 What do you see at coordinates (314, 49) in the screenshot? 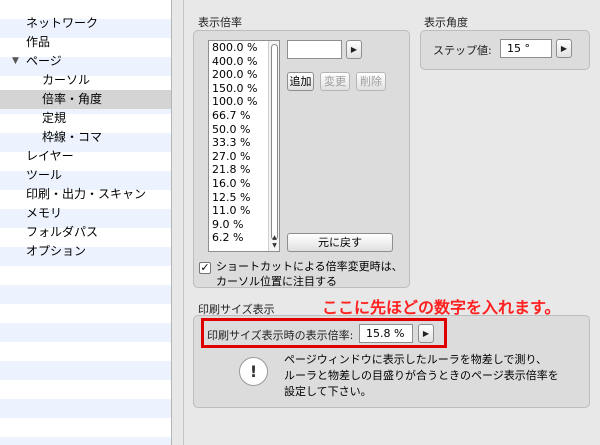
I see `zoom-value-input` at bounding box center [314, 49].